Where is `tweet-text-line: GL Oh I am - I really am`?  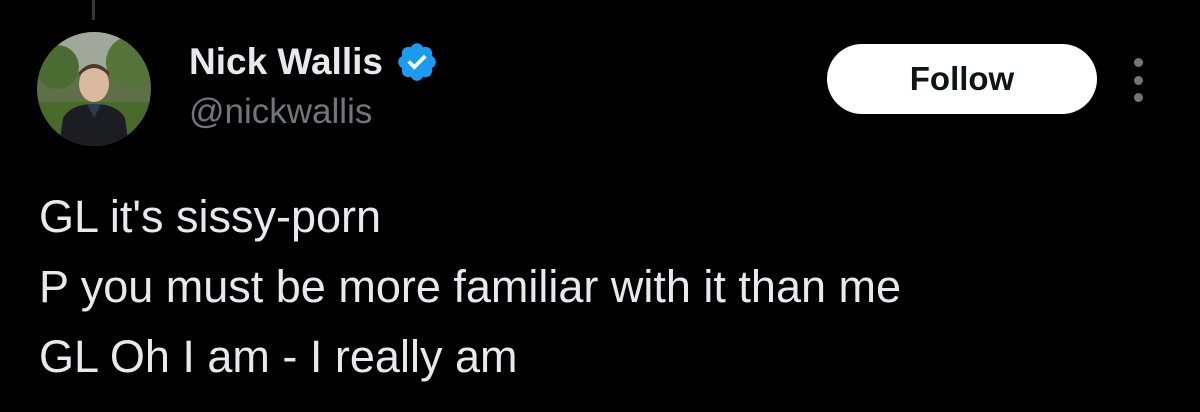
tweet-text-line: GL Oh I am - I really am is located at coordinates (278, 356).